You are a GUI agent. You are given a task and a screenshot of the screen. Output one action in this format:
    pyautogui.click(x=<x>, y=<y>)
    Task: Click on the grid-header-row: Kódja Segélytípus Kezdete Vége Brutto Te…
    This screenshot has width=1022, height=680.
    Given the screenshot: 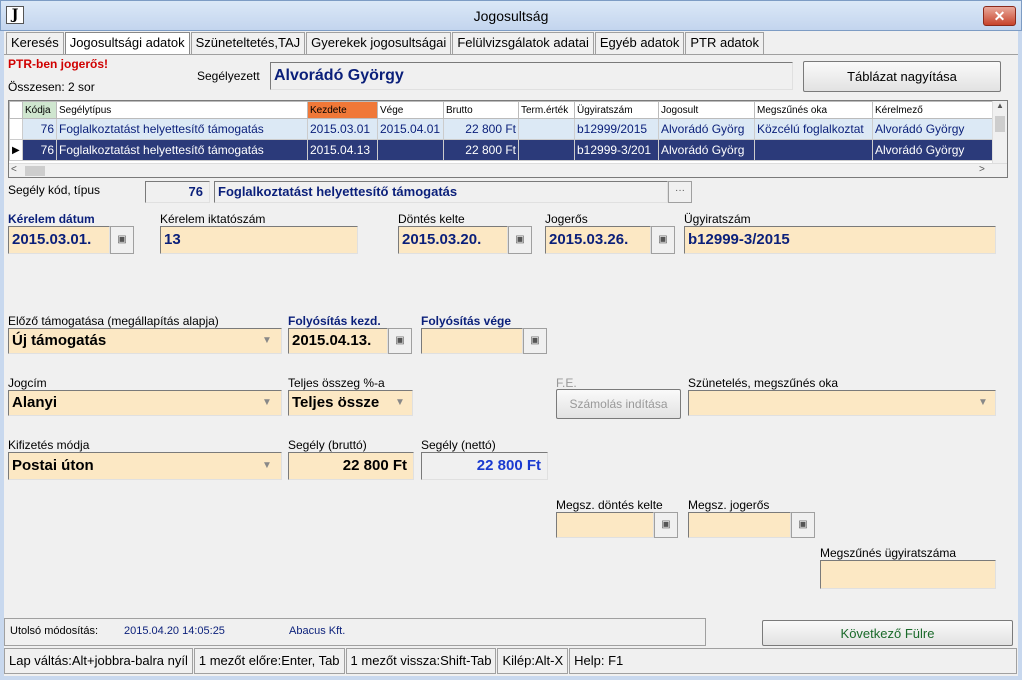 What is the action you would take?
    pyautogui.click(x=501, y=110)
    